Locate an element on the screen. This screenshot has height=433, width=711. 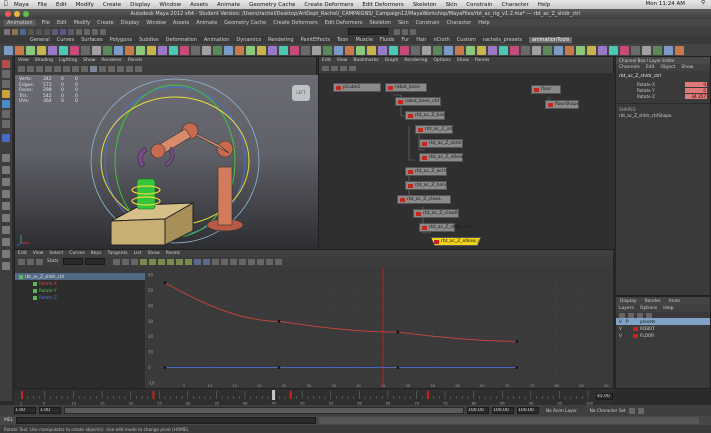
crate-front is located at coordinates (138, 232).